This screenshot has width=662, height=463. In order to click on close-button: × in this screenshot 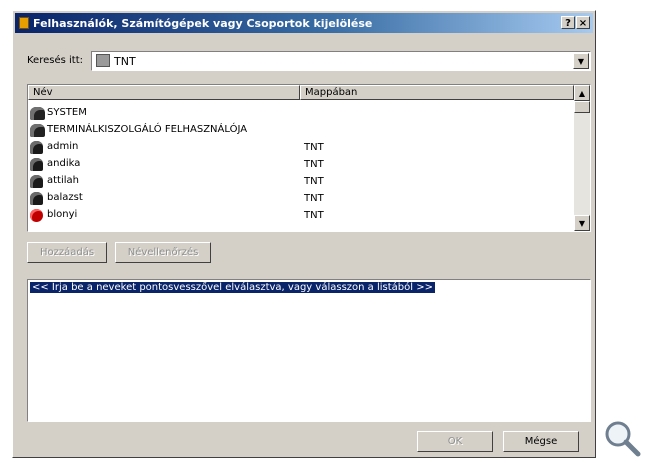, I will do `click(583, 22)`.